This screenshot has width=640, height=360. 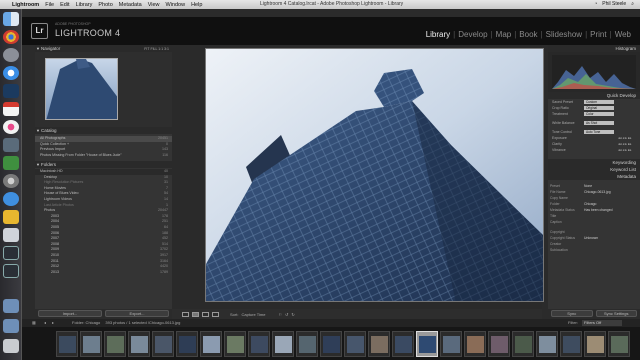 I want to click on vibrance-arrows: ◂◂ ◂ ▸ ▸▸, so click(x=624, y=150).